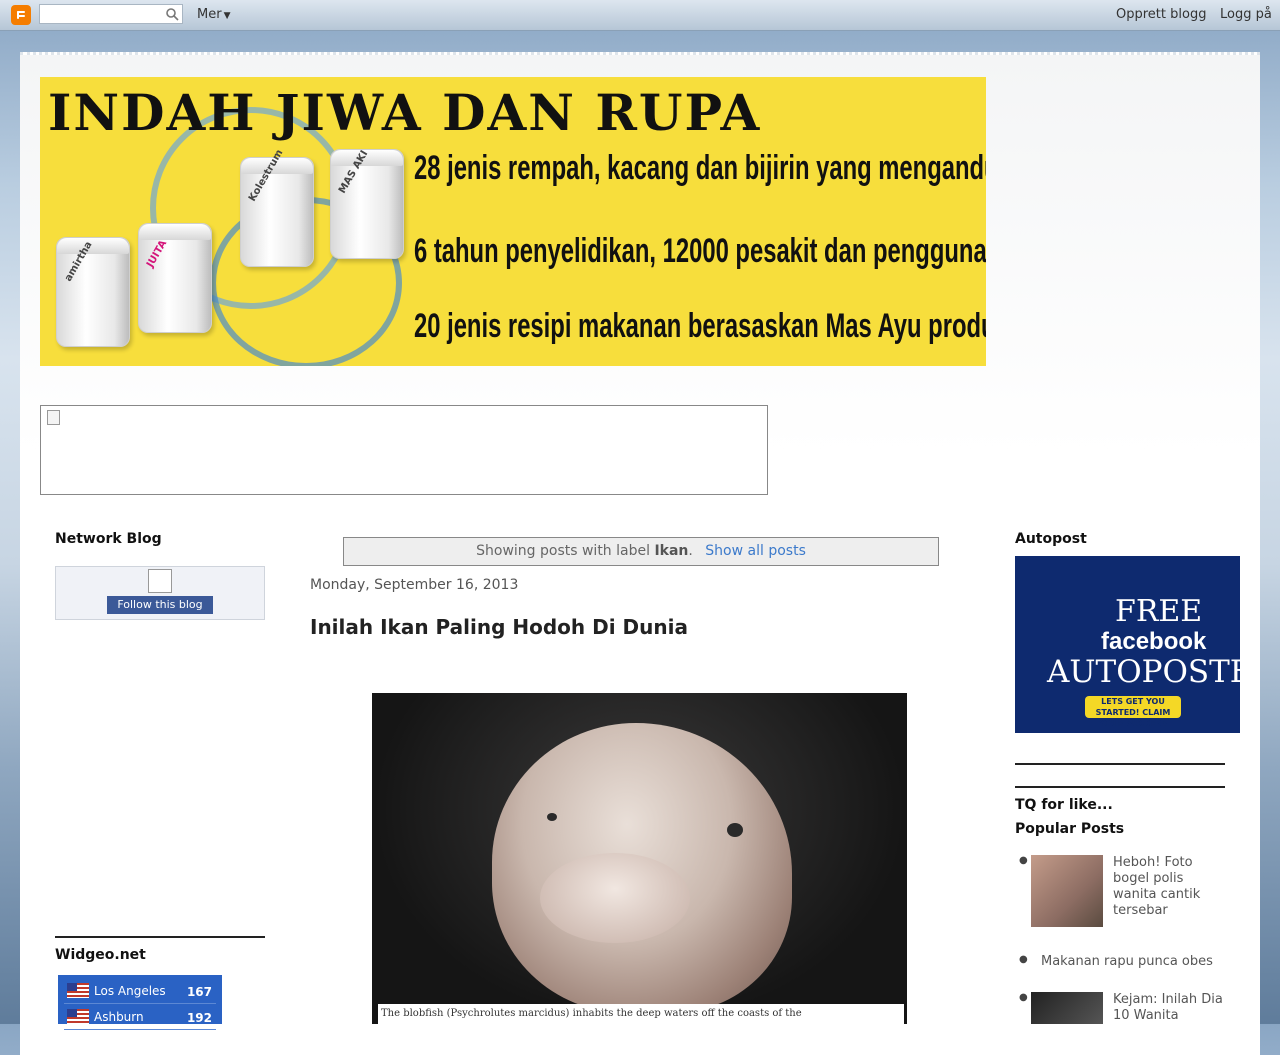  Describe the element at coordinates (414, 585) in the screenshot. I see `post-date: Monday, September 16, 2013` at that location.